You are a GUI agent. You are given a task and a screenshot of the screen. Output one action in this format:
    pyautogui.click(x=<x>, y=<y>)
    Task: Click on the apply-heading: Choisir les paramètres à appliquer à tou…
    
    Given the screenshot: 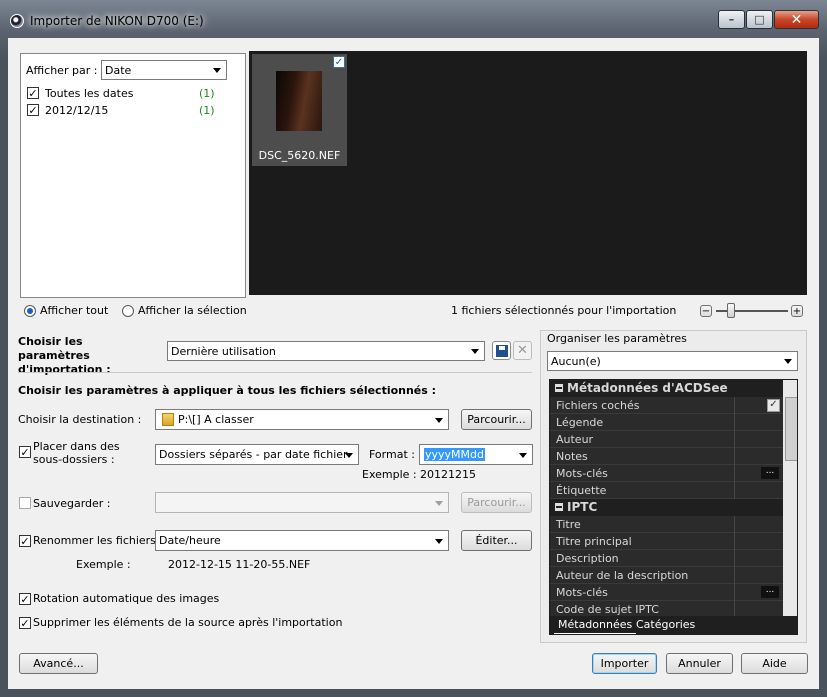 What is the action you would take?
    pyautogui.click(x=227, y=390)
    